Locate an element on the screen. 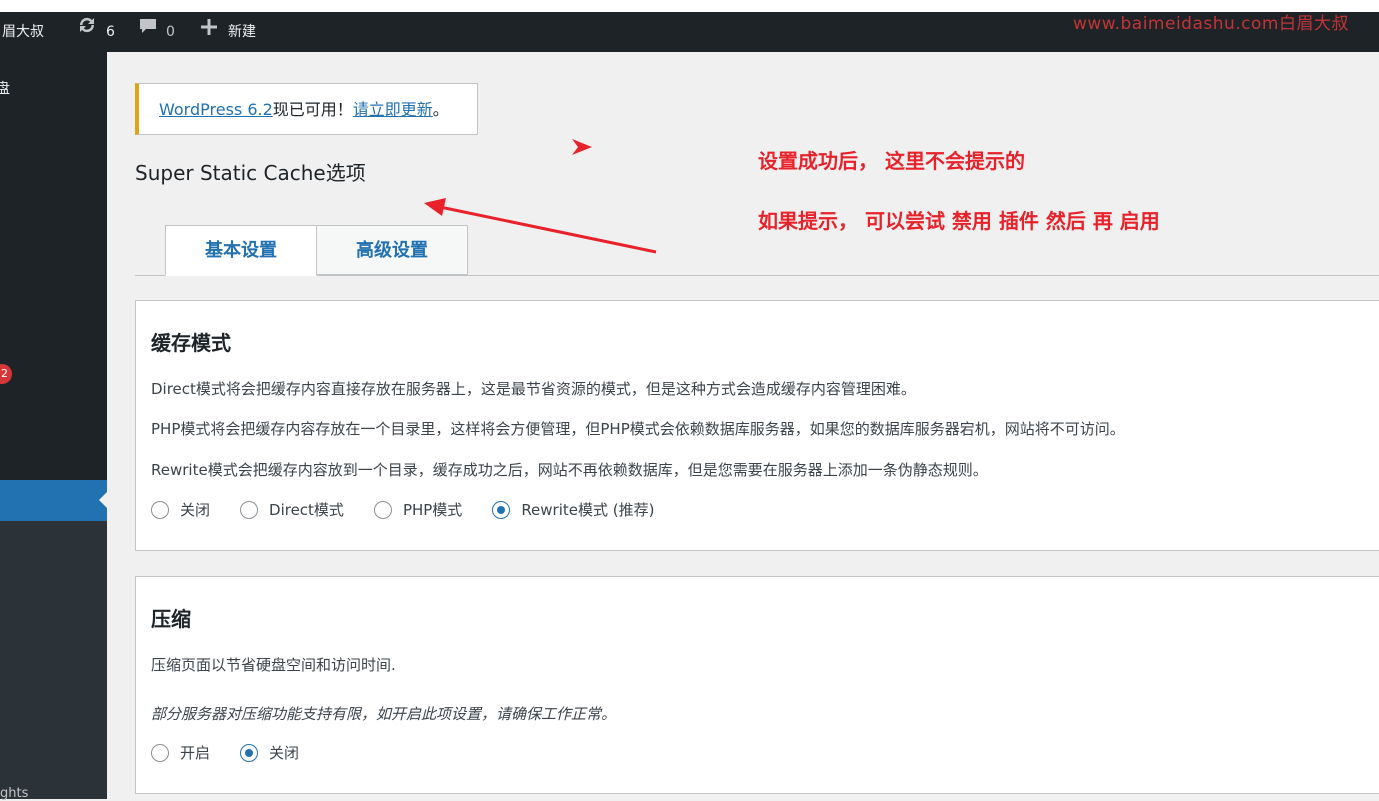 The height and width of the screenshot is (801, 1379). annotation-arrows is located at coordinates (540, 196).